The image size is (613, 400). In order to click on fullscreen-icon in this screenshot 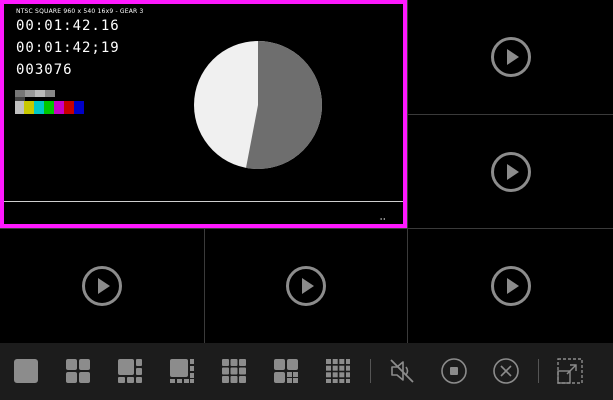, I will do `click(570, 371)`.